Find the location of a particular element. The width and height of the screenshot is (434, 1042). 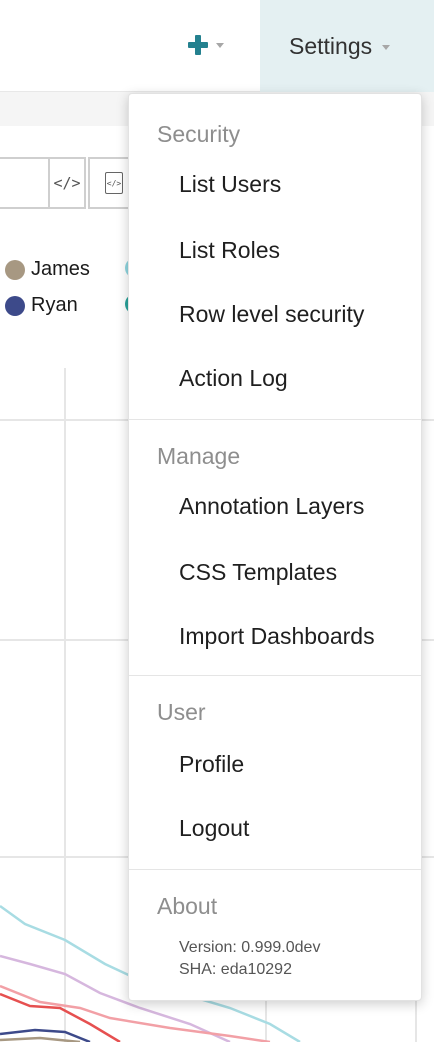

embed-code-button: </> is located at coordinates (67, 183).